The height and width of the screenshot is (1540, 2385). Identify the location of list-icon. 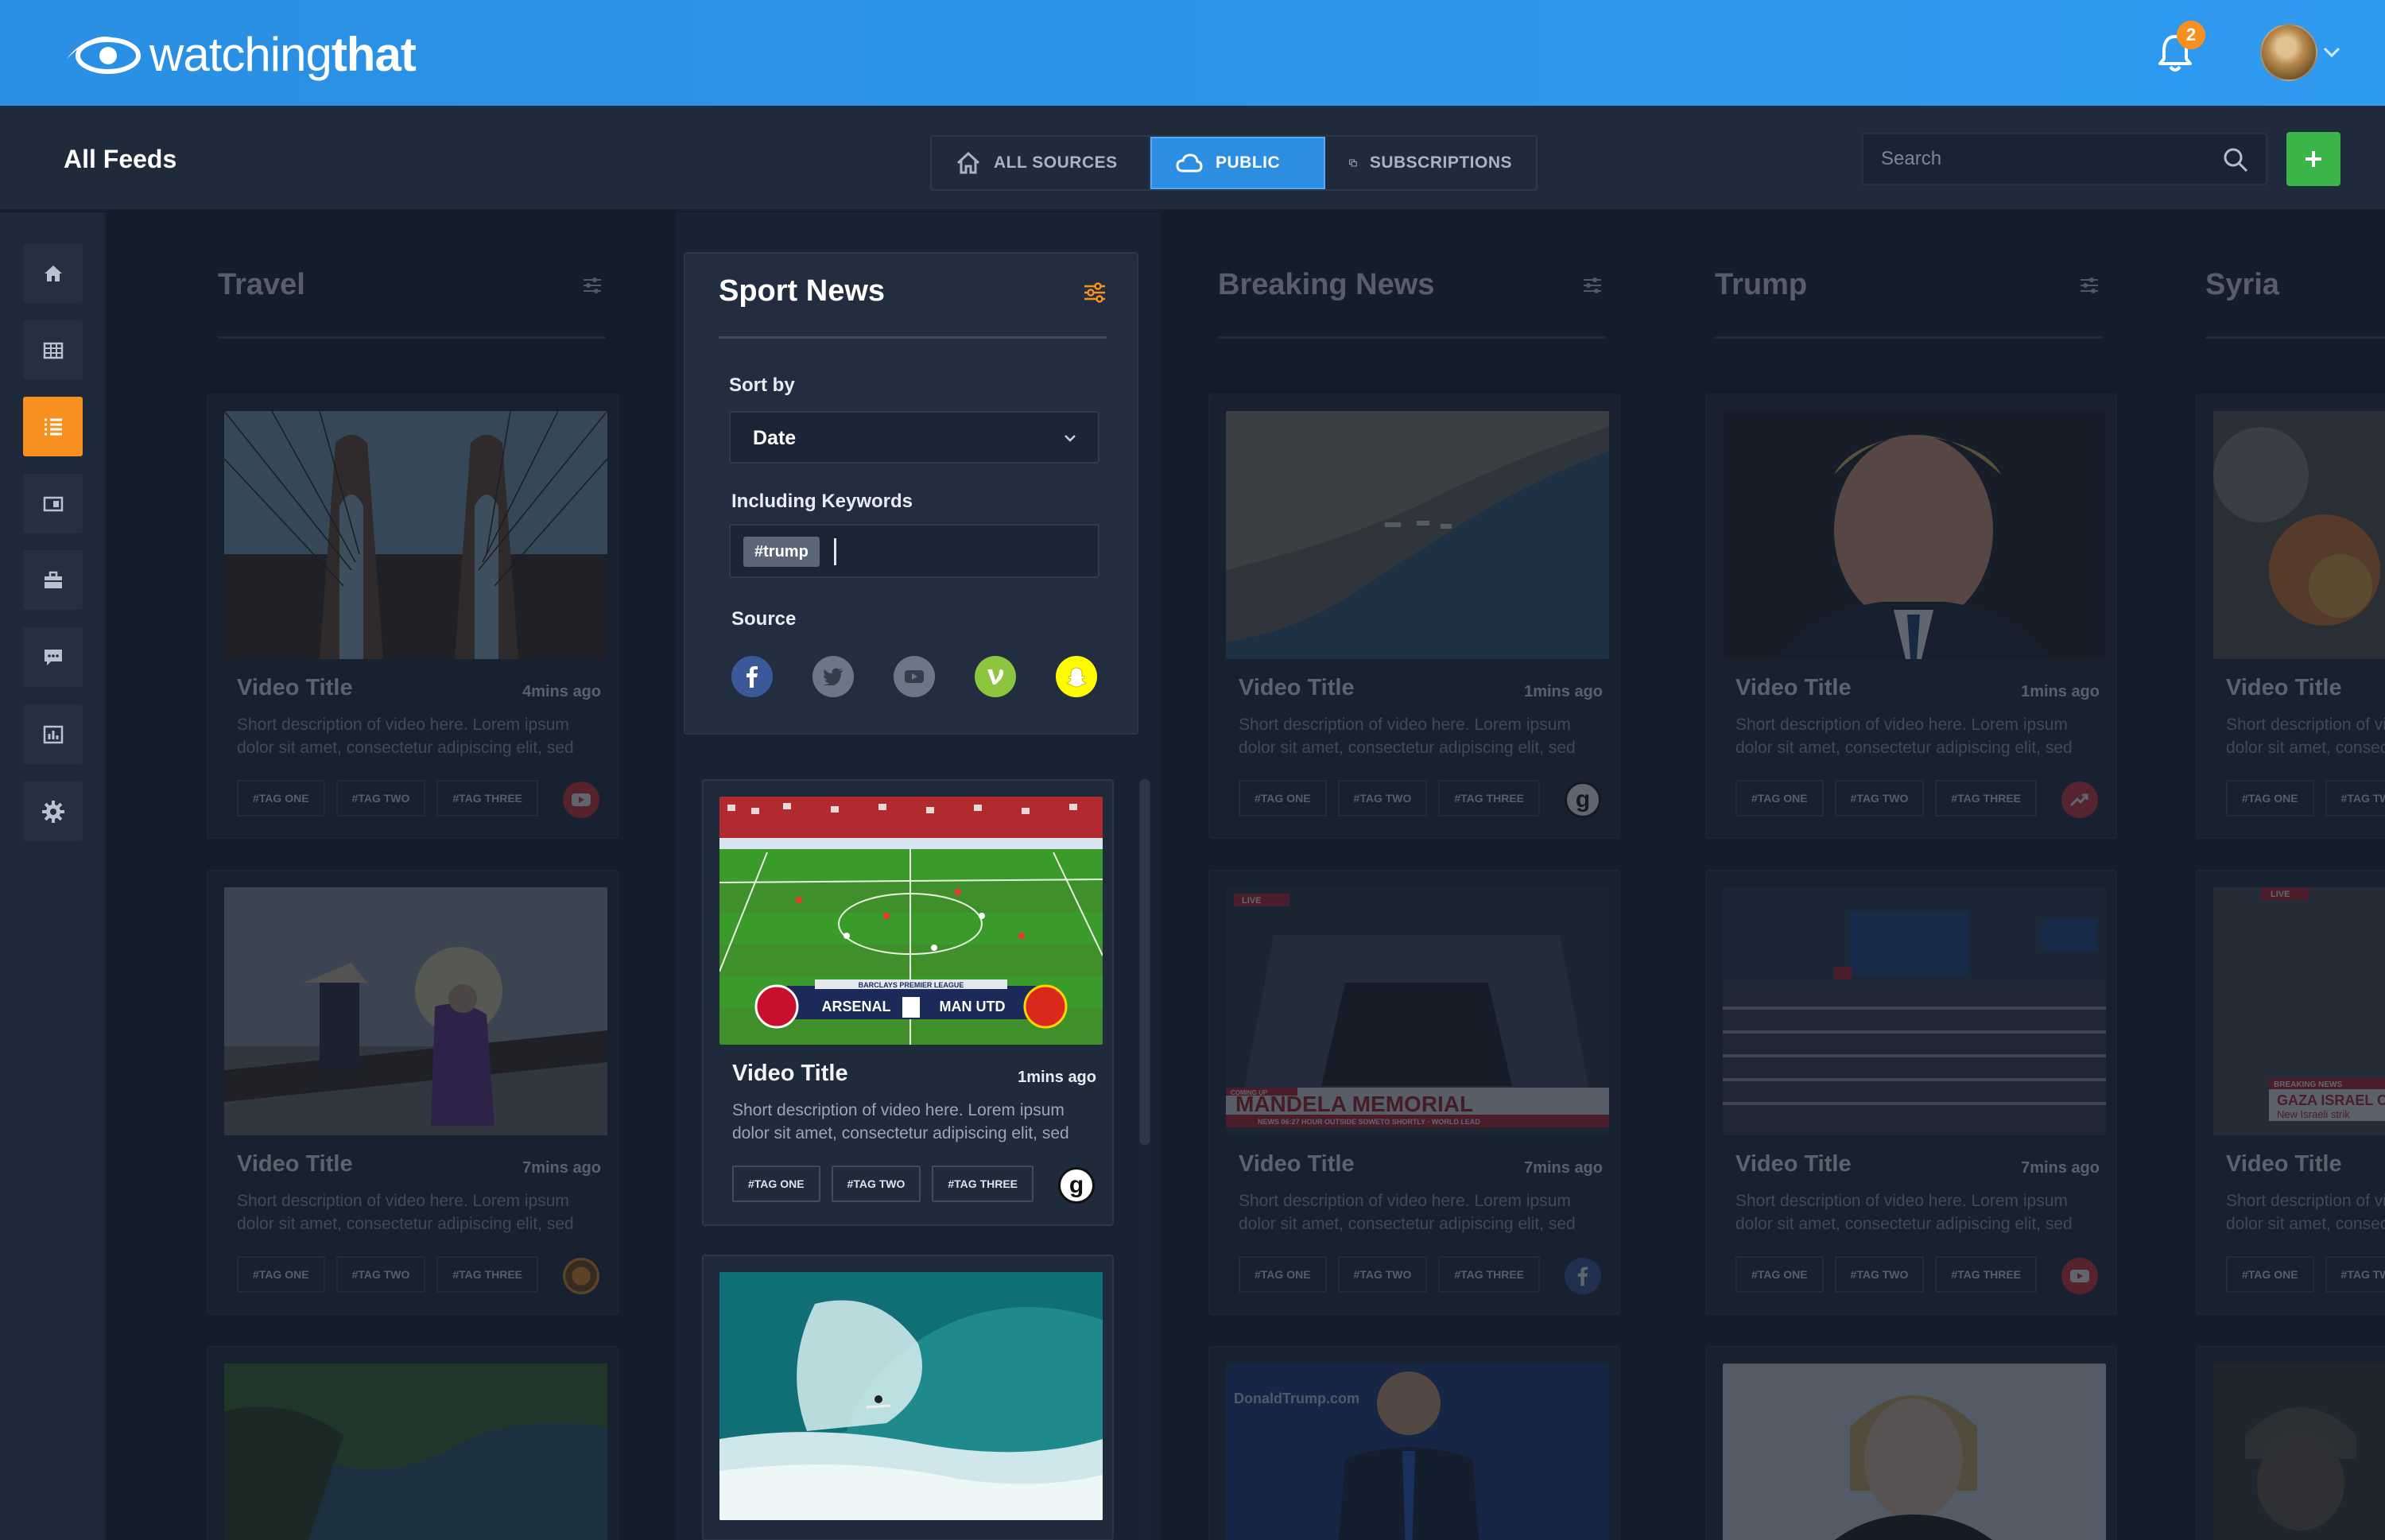
(53, 426).